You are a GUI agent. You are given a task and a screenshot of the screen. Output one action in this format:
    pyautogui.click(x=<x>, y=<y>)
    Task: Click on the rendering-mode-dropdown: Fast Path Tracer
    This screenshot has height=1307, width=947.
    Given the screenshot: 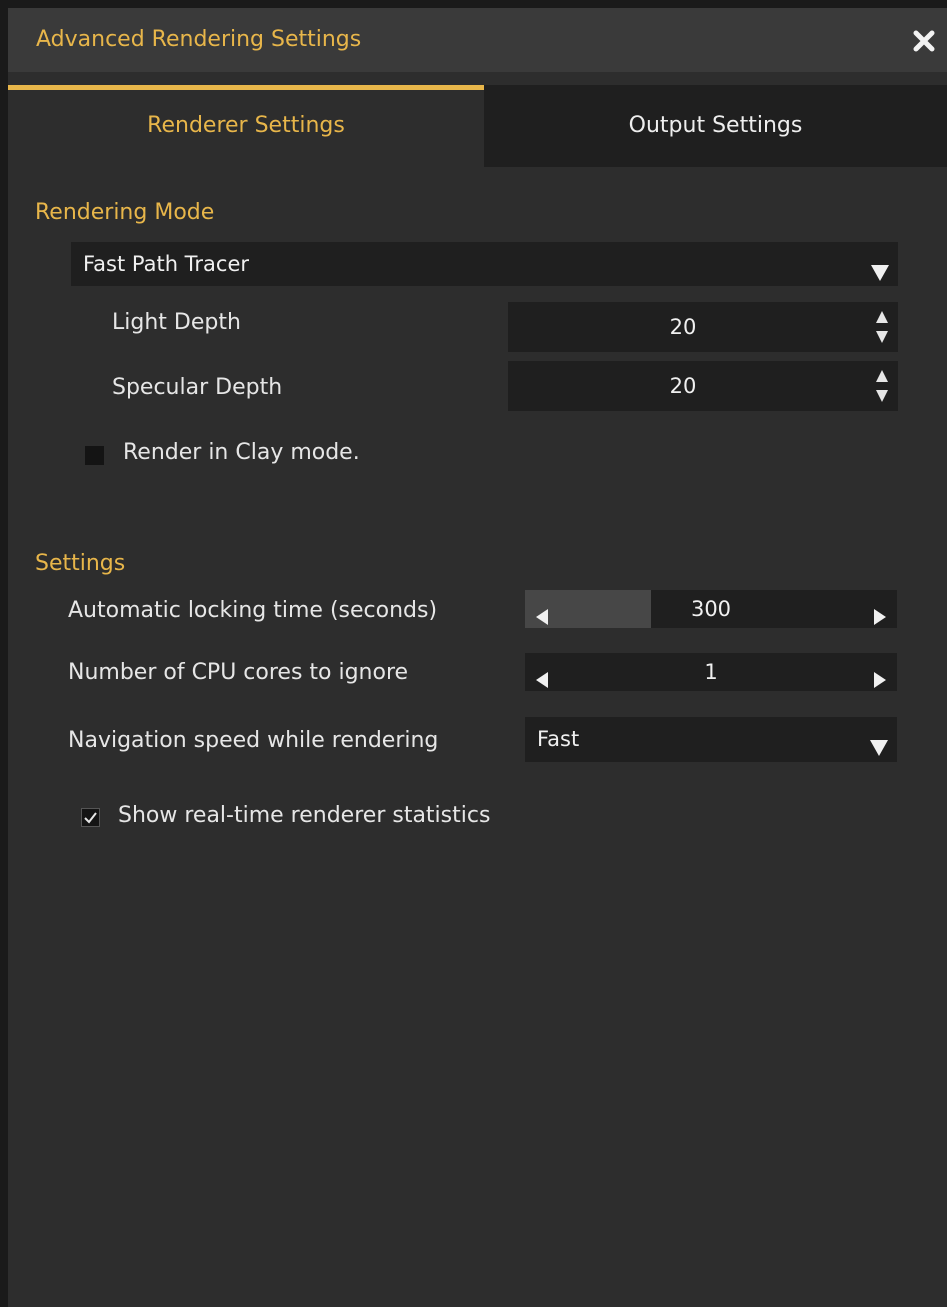 What is the action you would take?
    pyautogui.click(x=484, y=264)
    